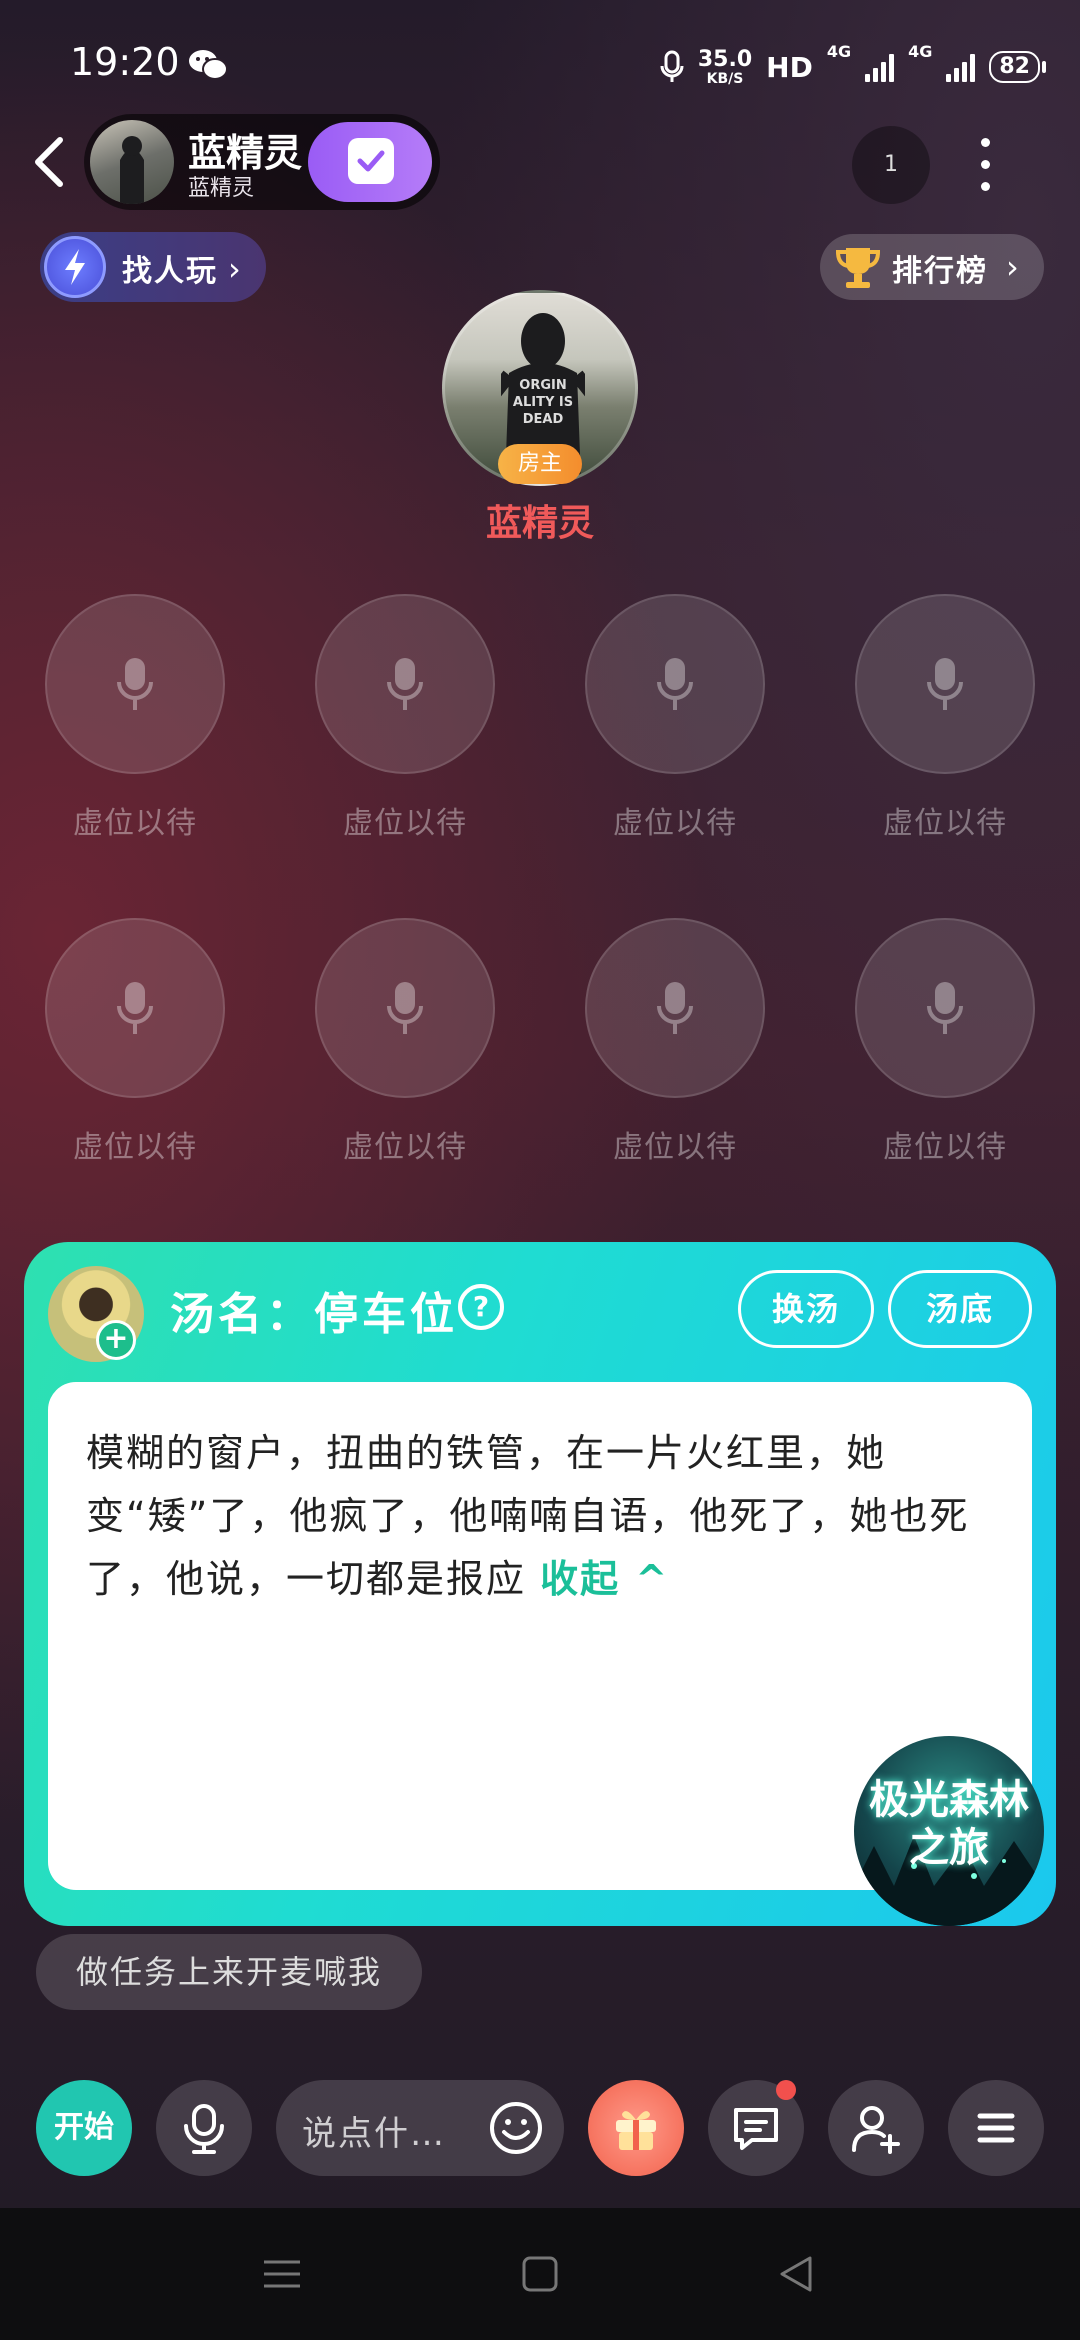 Image resolution: width=1080 pixels, height=2340 pixels. Describe the element at coordinates (949, 1824) in the screenshot. I see `game-badge-label: 极光森林之旅` at that location.